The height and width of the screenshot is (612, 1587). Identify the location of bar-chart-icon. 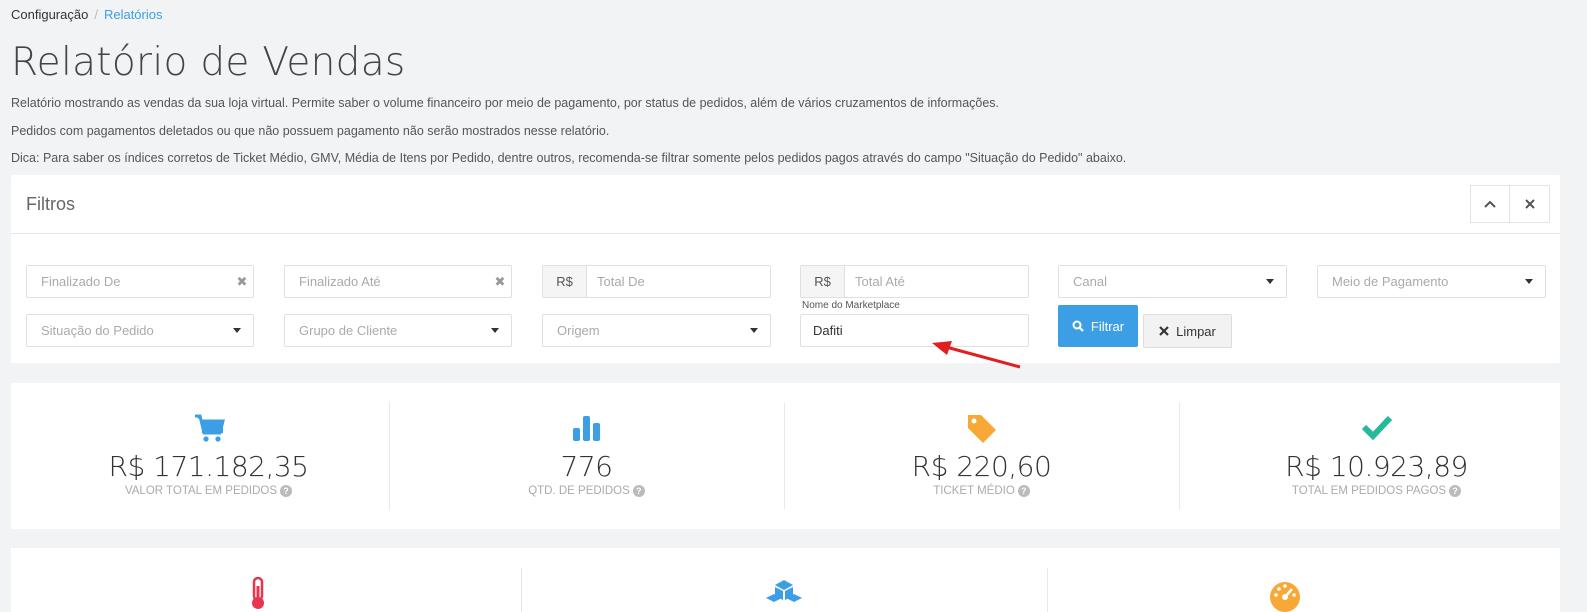
(586, 428).